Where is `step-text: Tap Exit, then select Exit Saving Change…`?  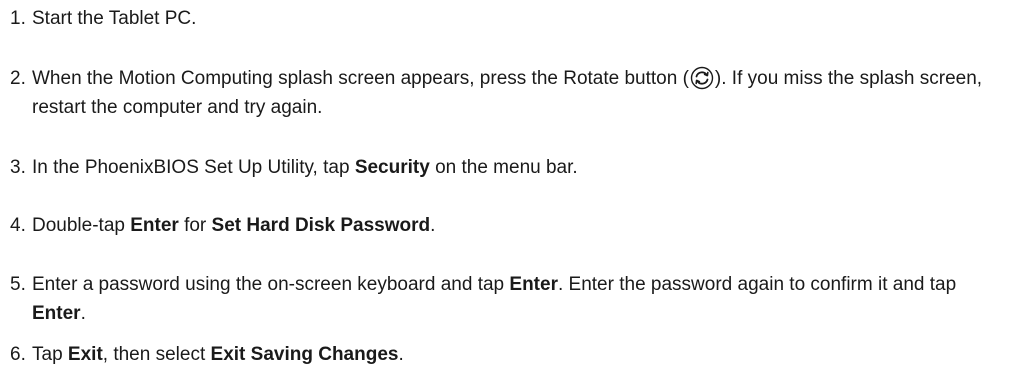
step-text: Tap Exit, then select Exit Saving Change… is located at coordinates (218, 354).